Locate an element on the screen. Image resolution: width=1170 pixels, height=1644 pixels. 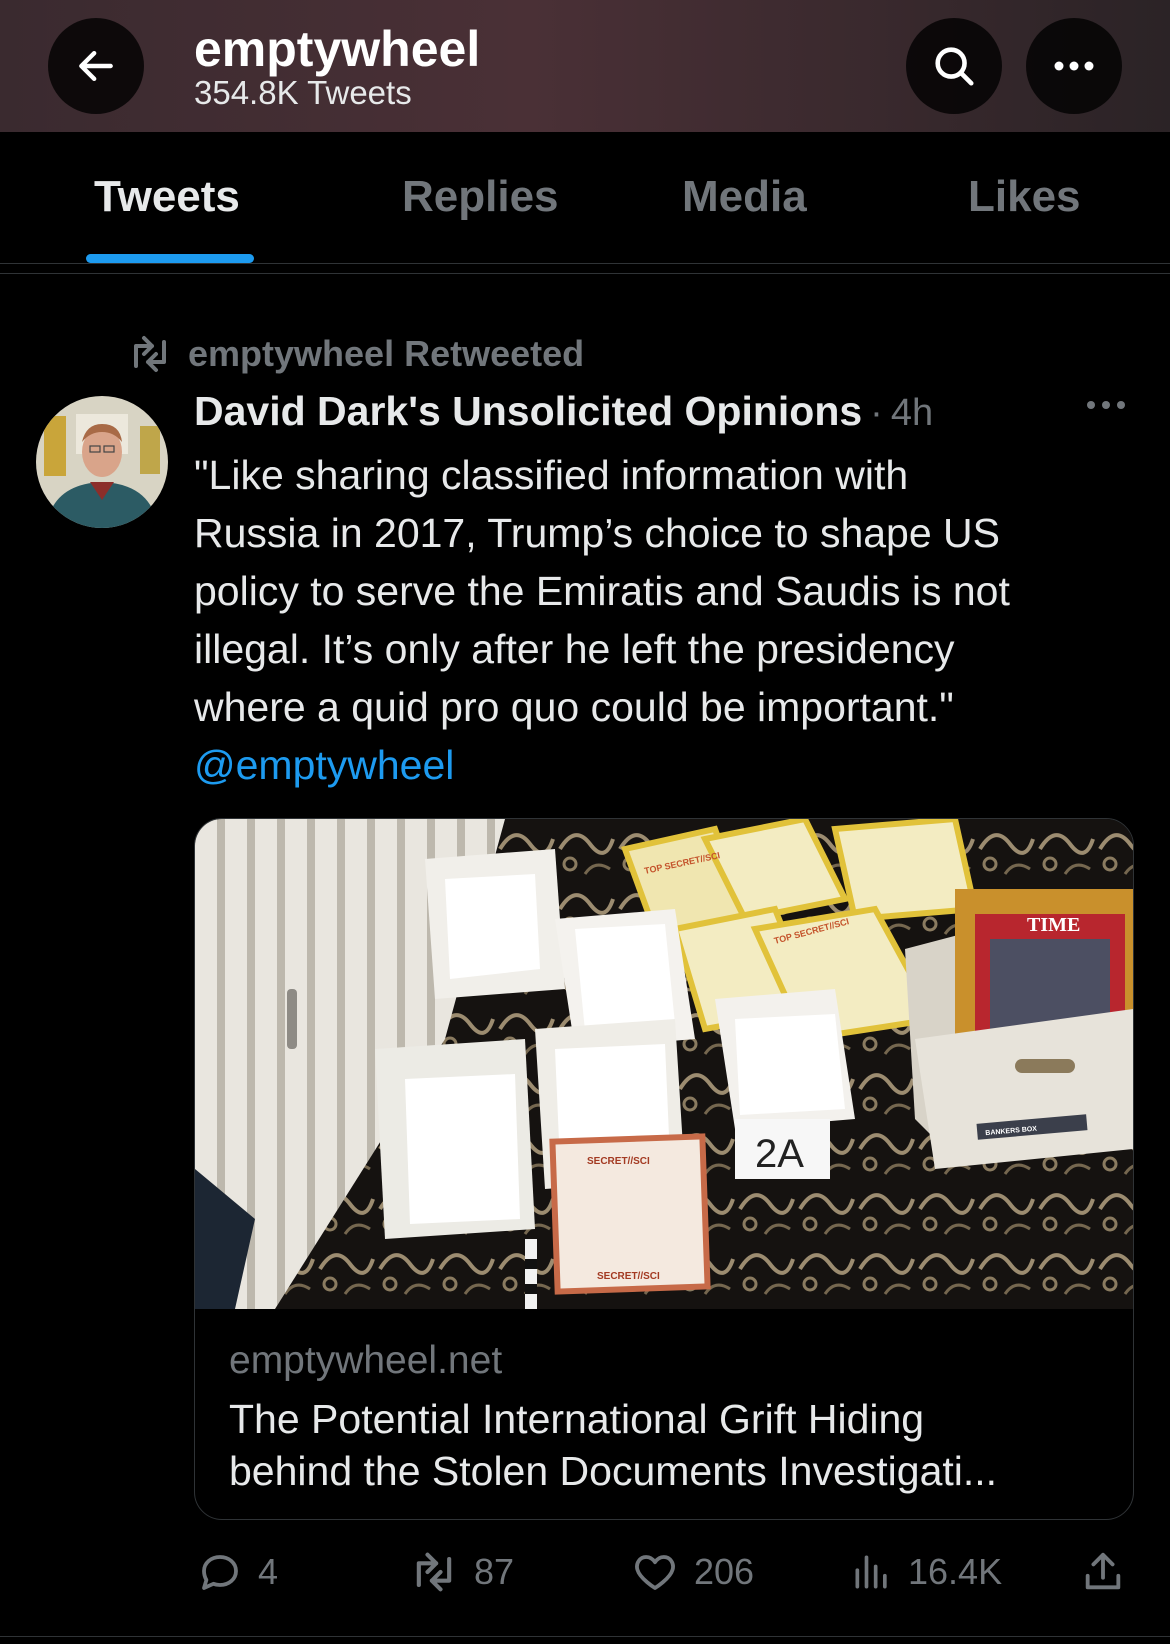
tweet-divider is located at coordinates (585, 1636).